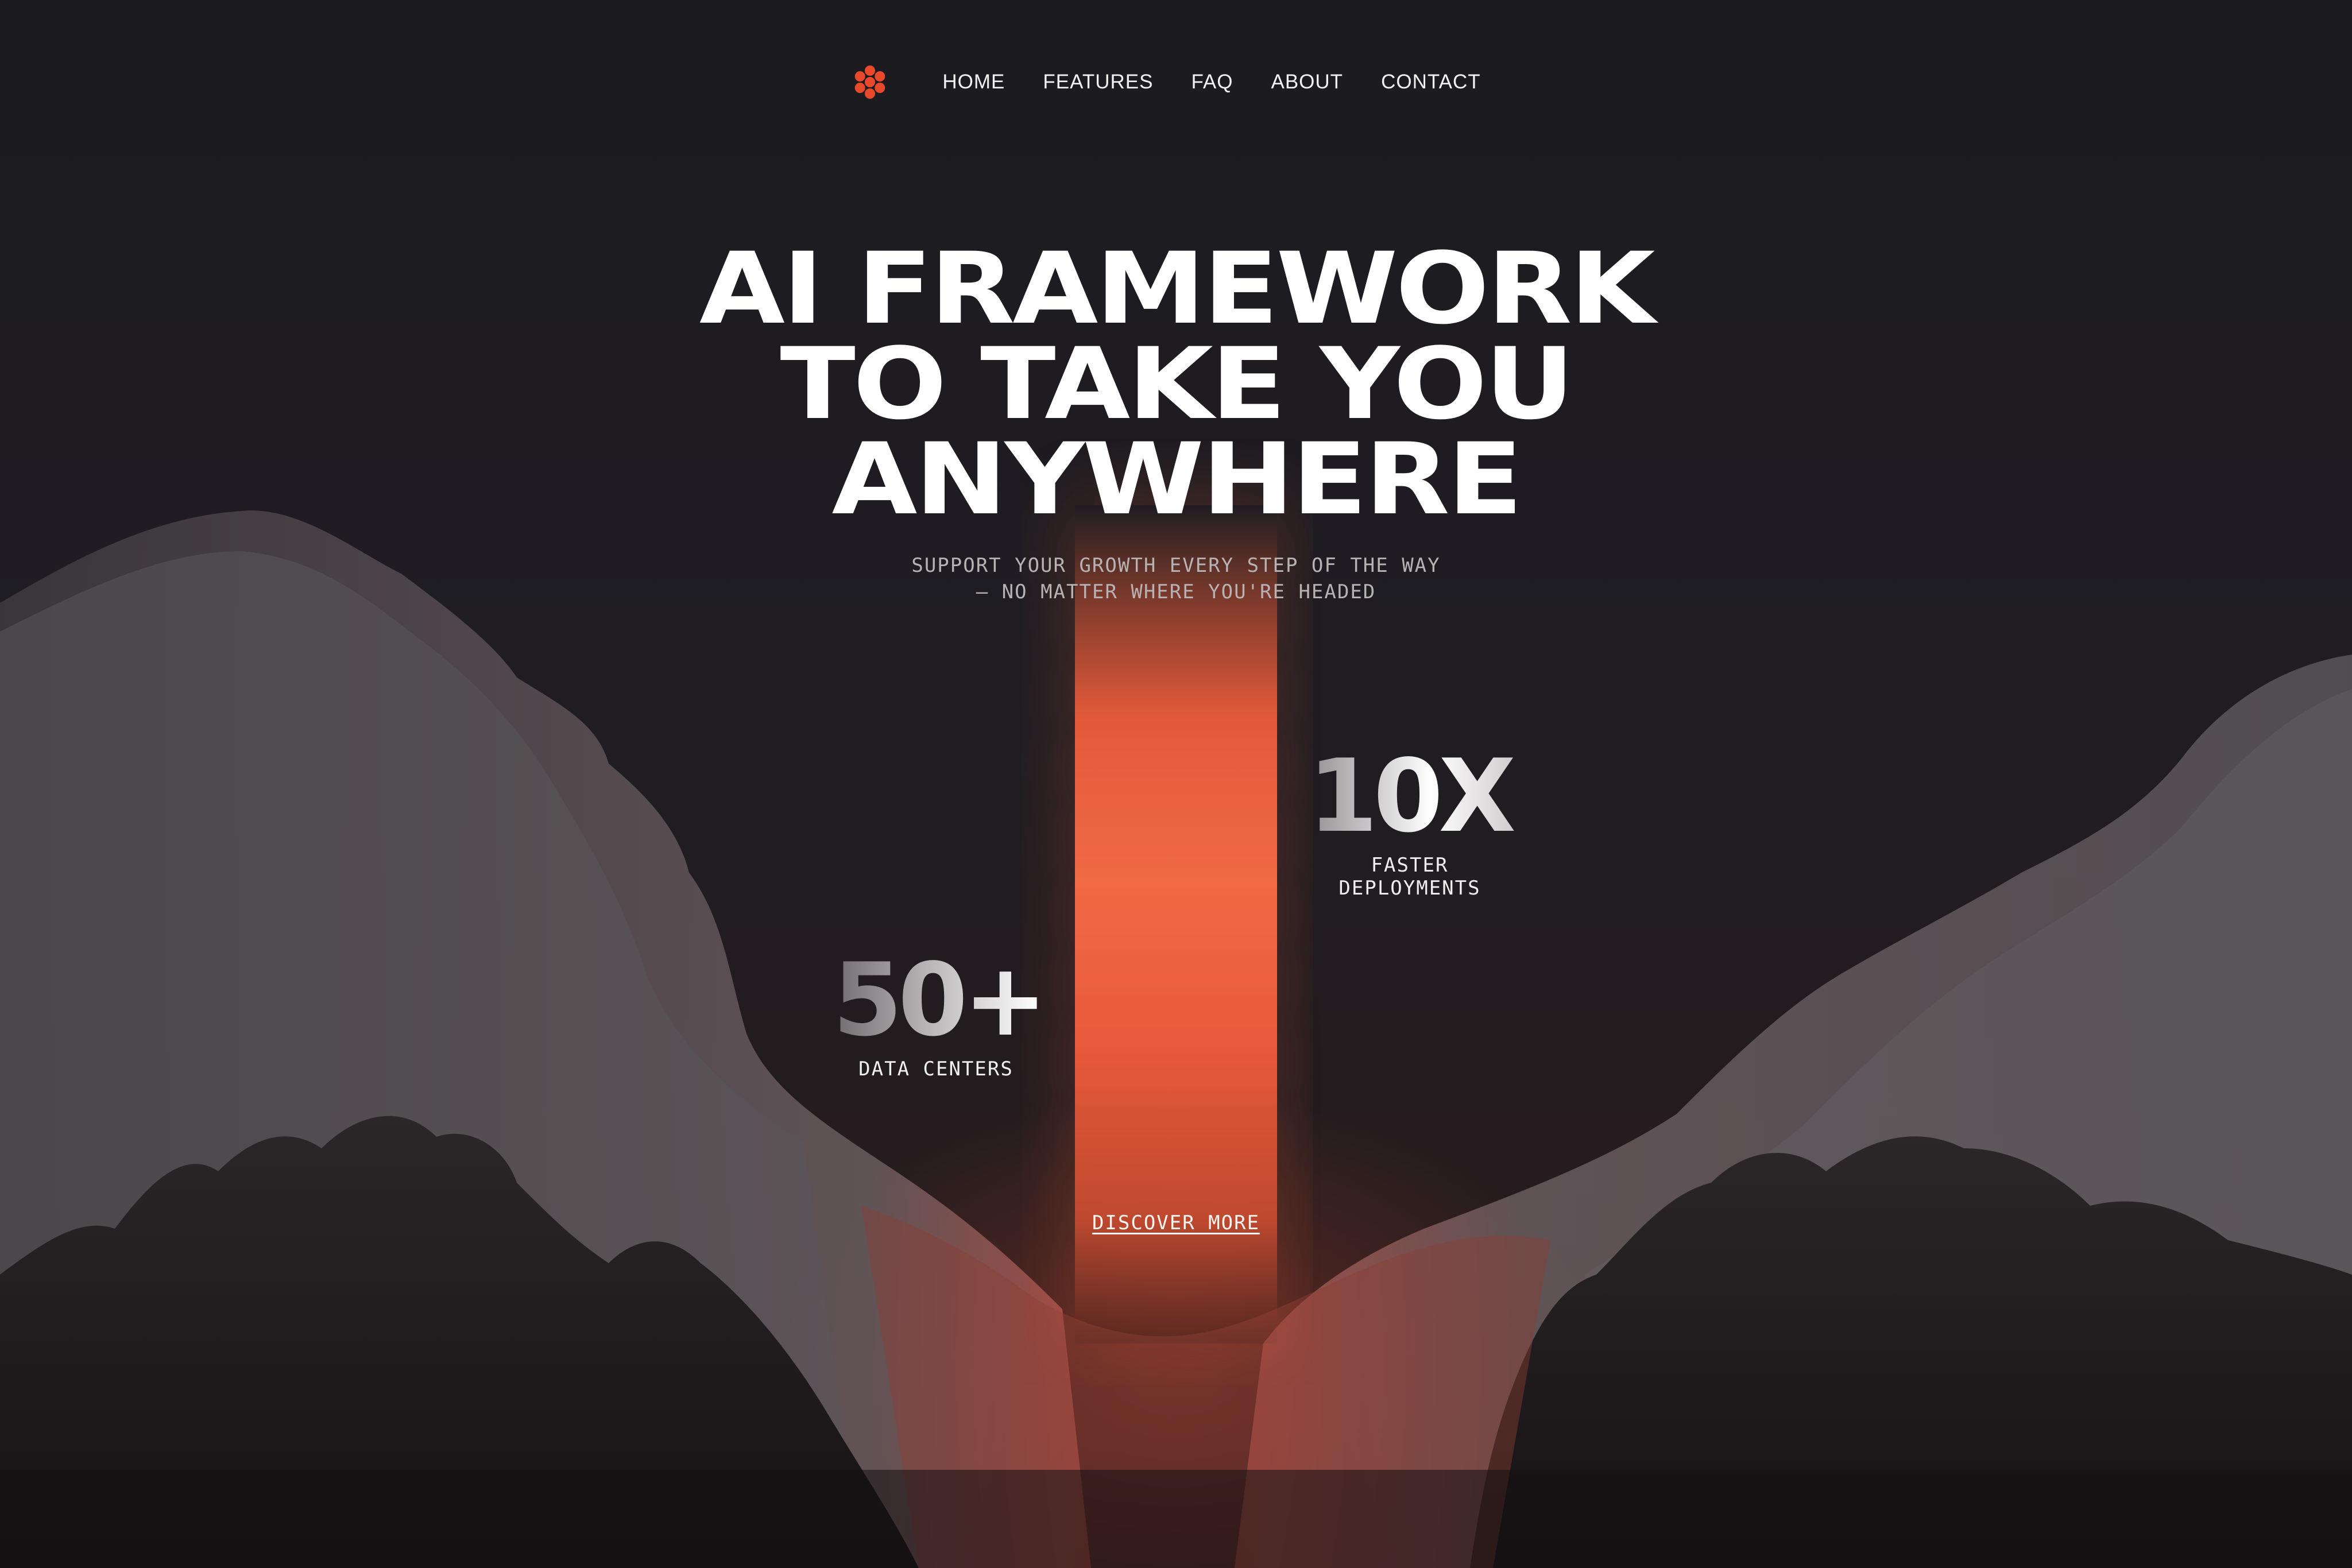  I want to click on nav-item-faq: FAQ, so click(1212, 82).